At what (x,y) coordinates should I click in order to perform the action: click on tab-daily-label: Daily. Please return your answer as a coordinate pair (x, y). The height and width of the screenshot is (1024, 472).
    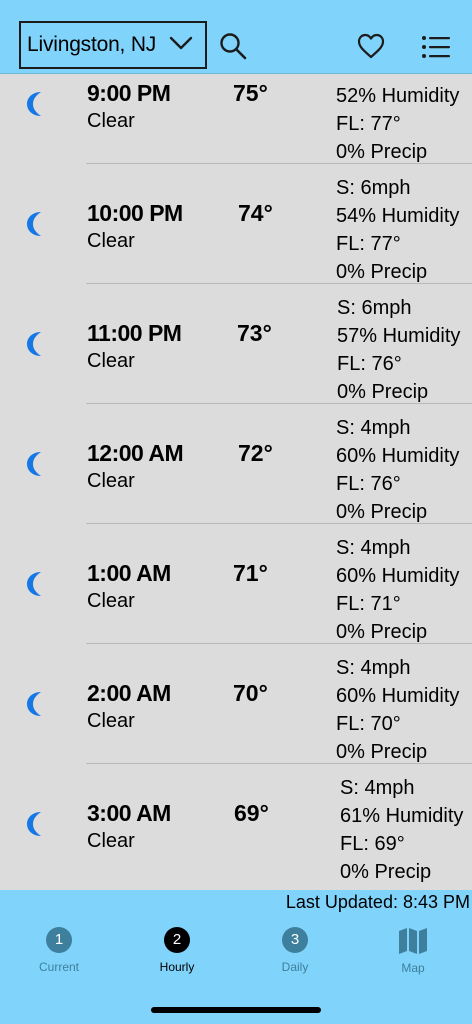
    Looking at the image, I should click on (295, 967).